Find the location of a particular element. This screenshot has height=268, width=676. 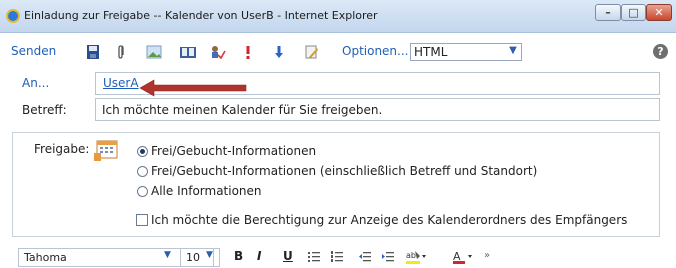

sharing-label: Freigabe: is located at coordinates (62, 149).